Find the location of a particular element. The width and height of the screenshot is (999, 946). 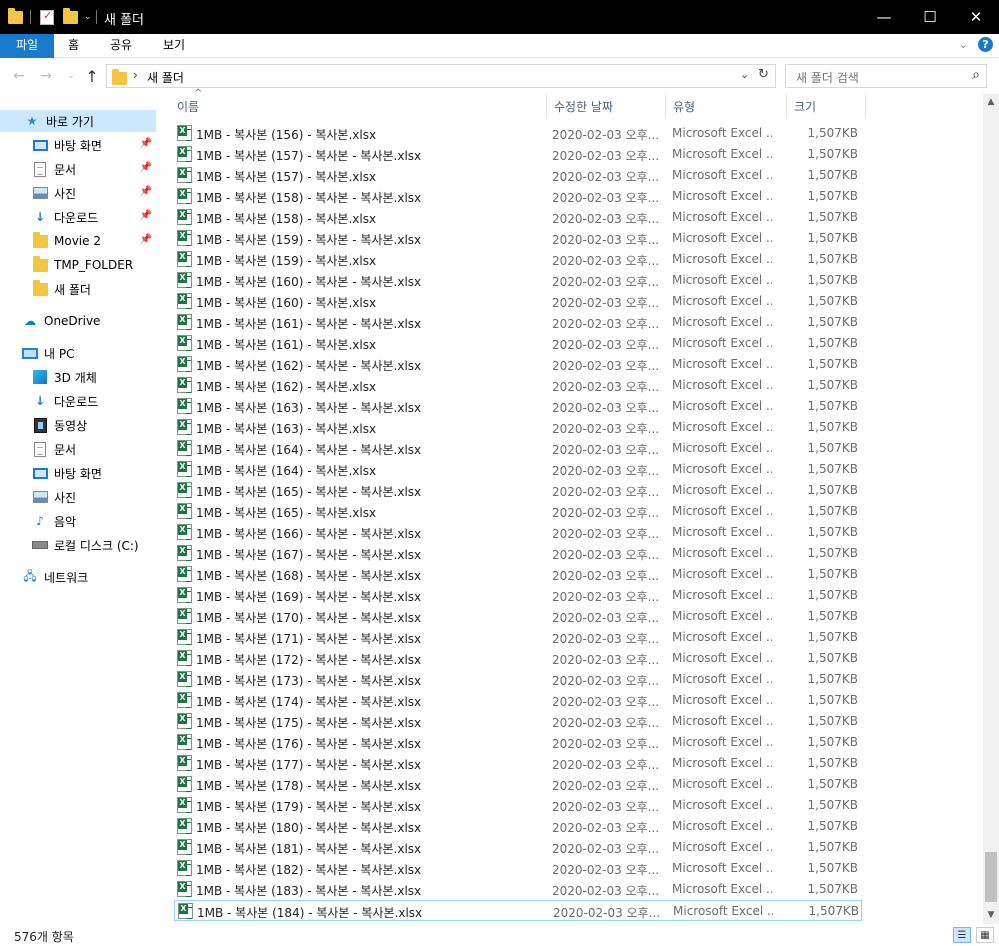

sidebar-item-videos: 동영상 is located at coordinates (78, 425).